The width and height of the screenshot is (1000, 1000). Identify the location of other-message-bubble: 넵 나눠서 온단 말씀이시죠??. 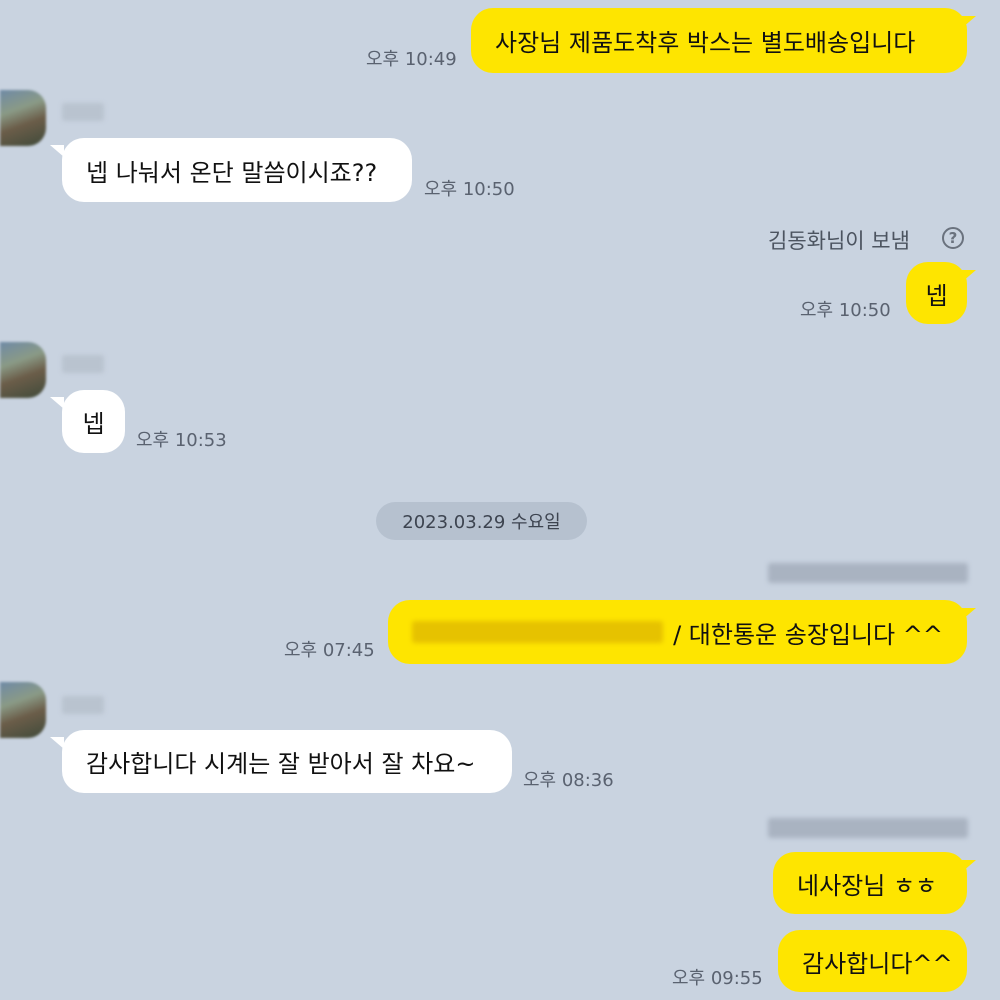
(237, 170).